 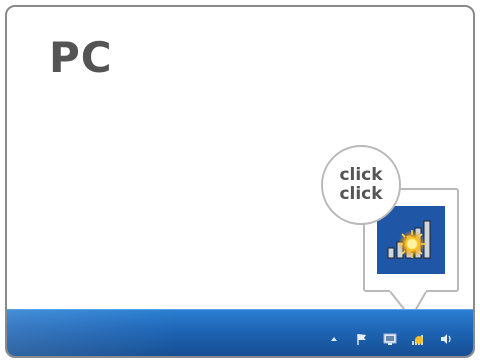 I want to click on network-icon, so click(x=418, y=339).